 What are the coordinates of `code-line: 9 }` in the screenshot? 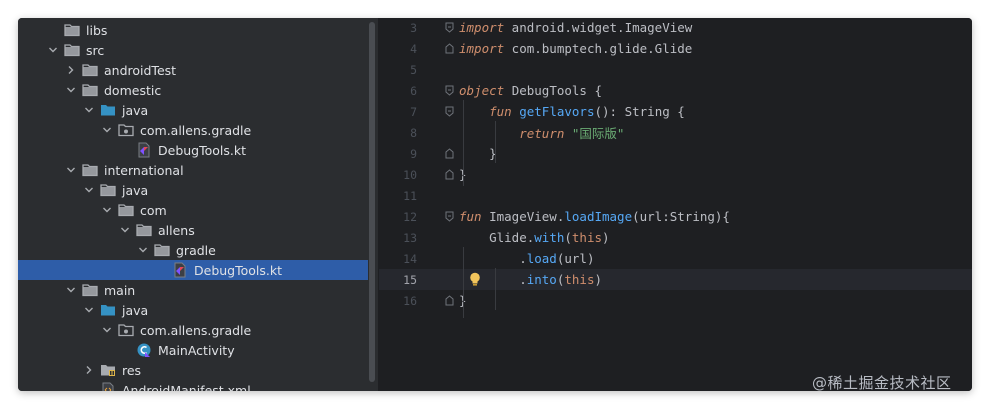 It's located at (675, 153).